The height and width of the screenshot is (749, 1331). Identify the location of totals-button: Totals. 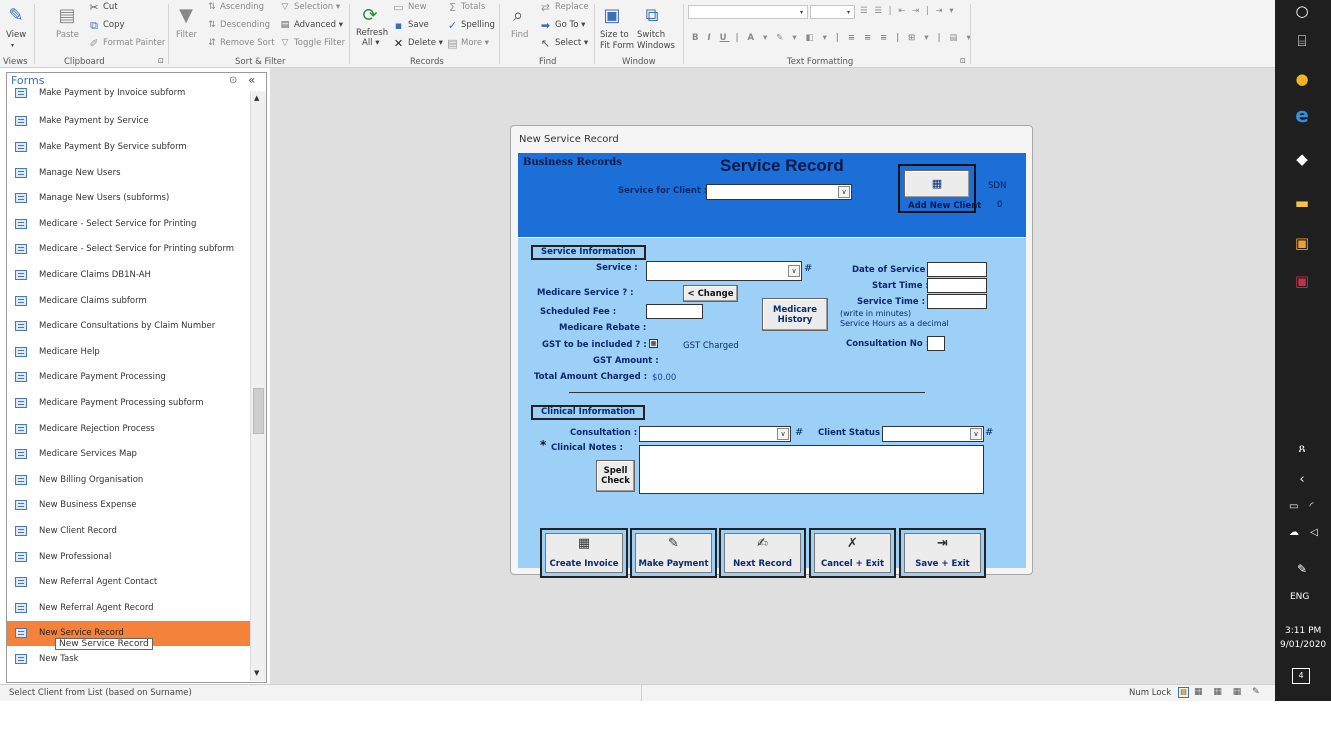
(473, 7).